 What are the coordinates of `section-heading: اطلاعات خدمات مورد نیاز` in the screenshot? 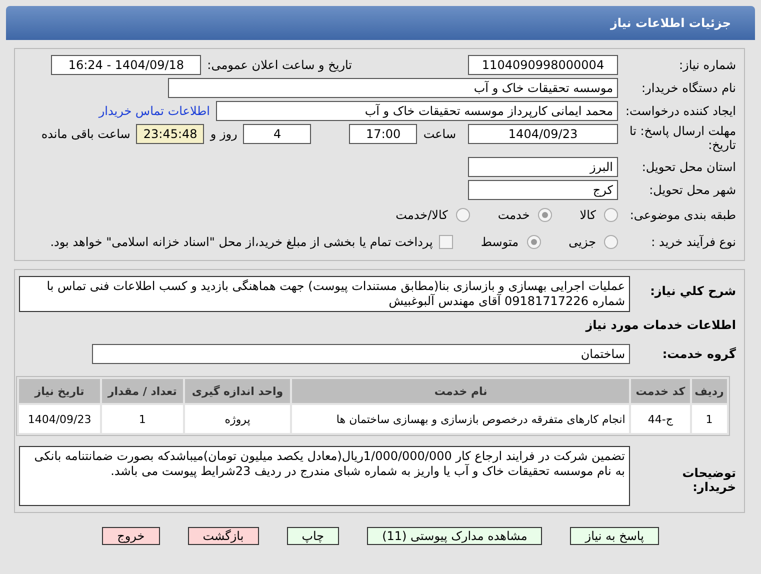 It's located at (660, 325).